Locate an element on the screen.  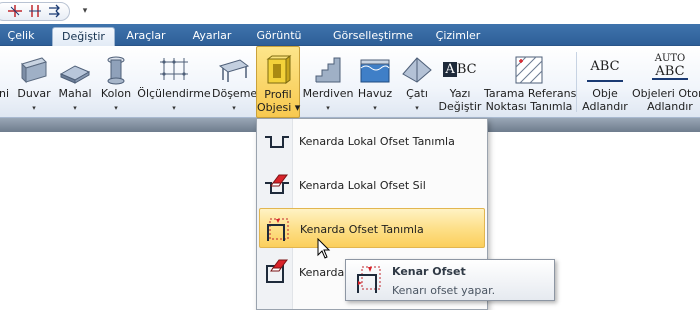
roof-icon is located at coordinates (417, 70).